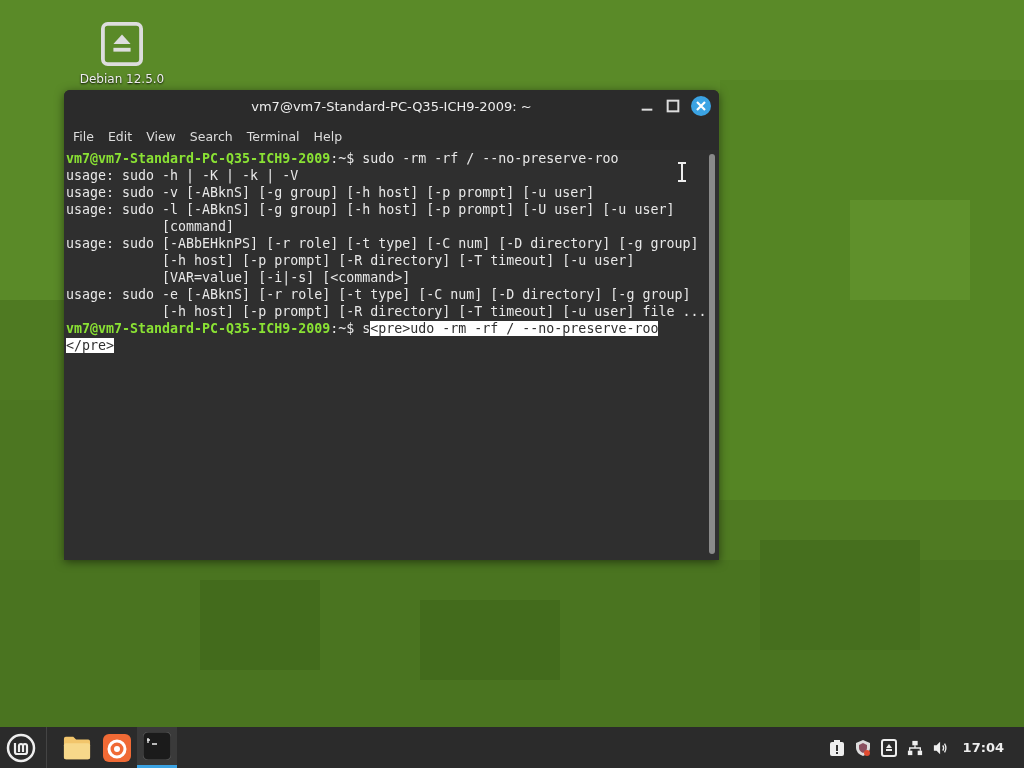  I want to click on output-line: usage: sudo -e [-ABknS] [-r role] [-t type] [-C num] [-D directory] [-g group], so click(378, 294).